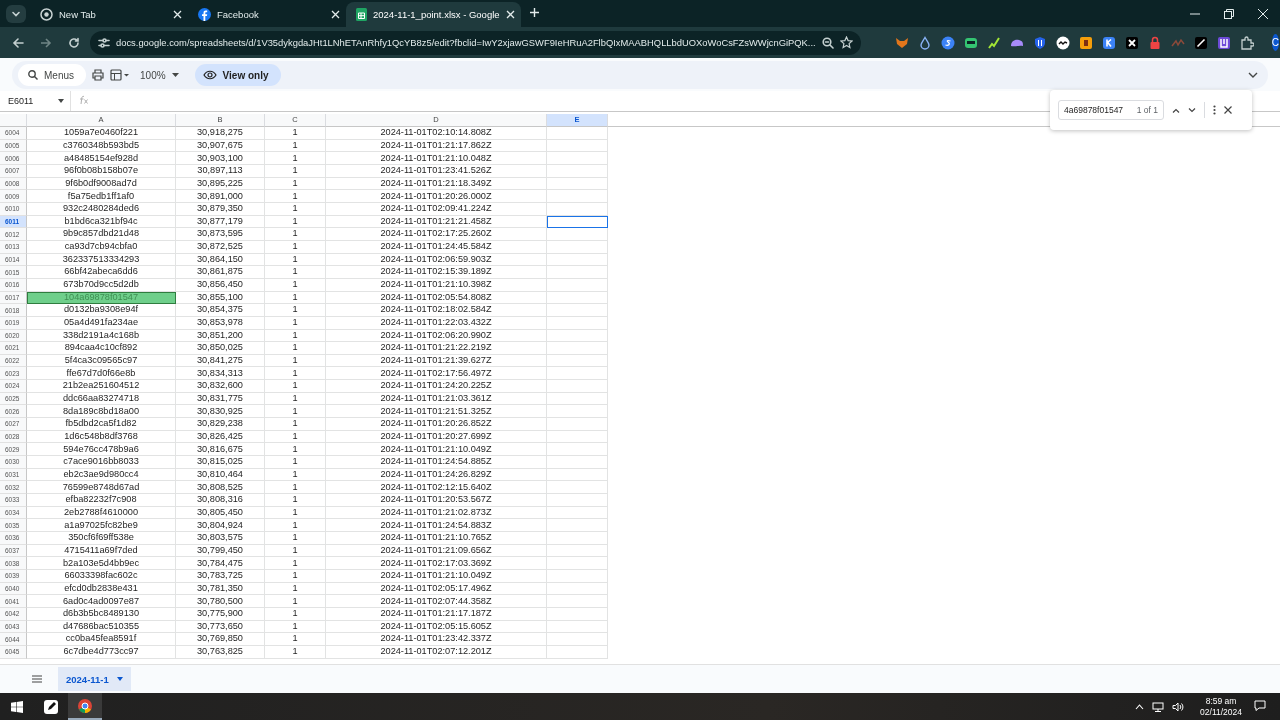 The height and width of the screenshot is (720, 1280). Describe the element at coordinates (436, 475) in the screenshot. I see `table-cell: 2024-11-01T01:24:26.829Z` at that location.